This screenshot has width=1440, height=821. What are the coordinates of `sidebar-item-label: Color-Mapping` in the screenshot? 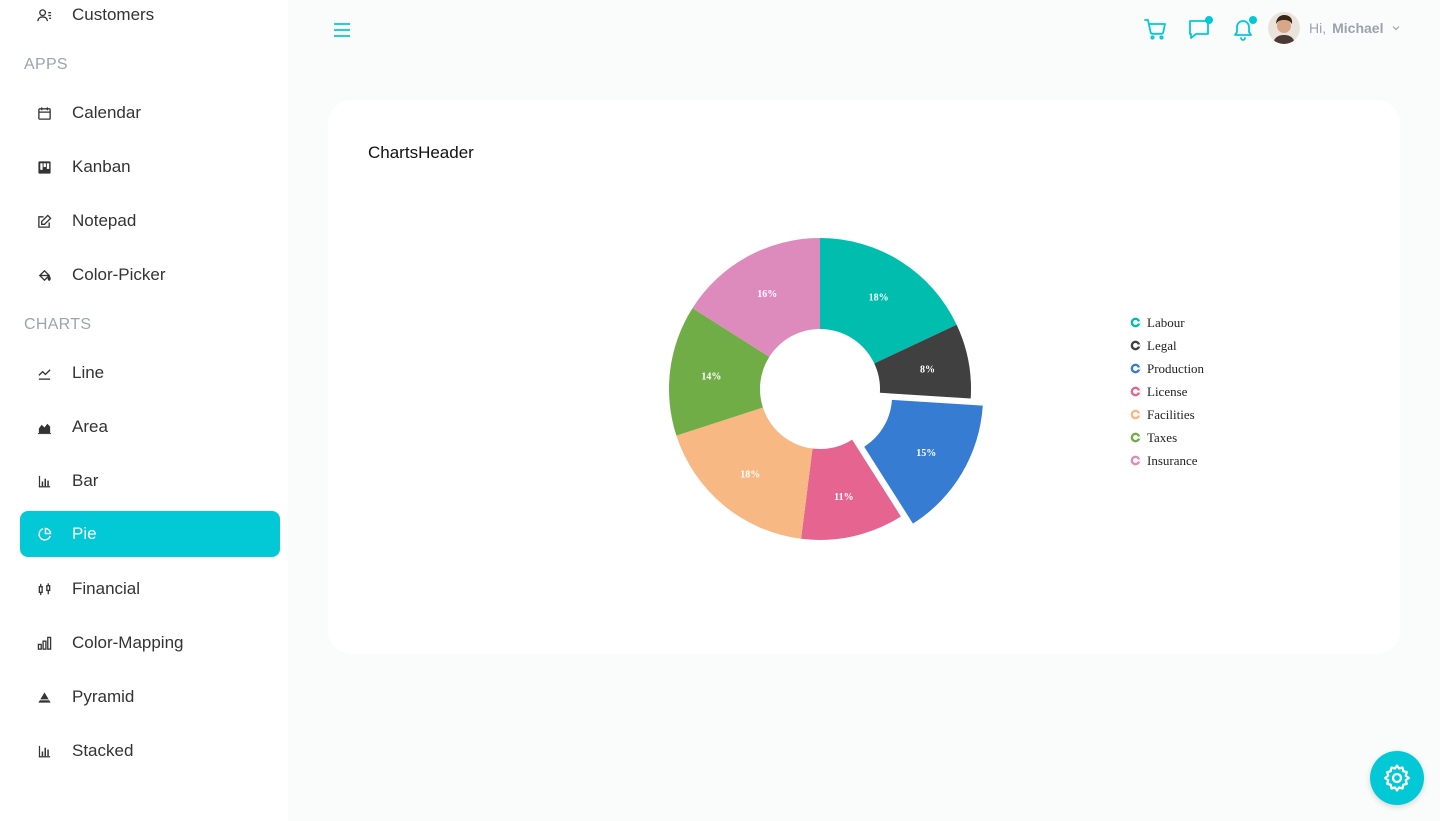 It's located at (128, 642).